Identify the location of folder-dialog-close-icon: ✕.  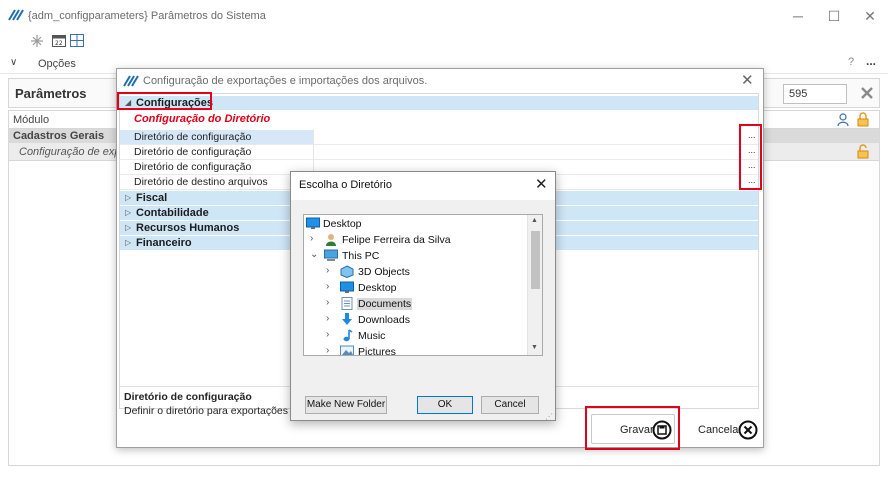
(541, 184).